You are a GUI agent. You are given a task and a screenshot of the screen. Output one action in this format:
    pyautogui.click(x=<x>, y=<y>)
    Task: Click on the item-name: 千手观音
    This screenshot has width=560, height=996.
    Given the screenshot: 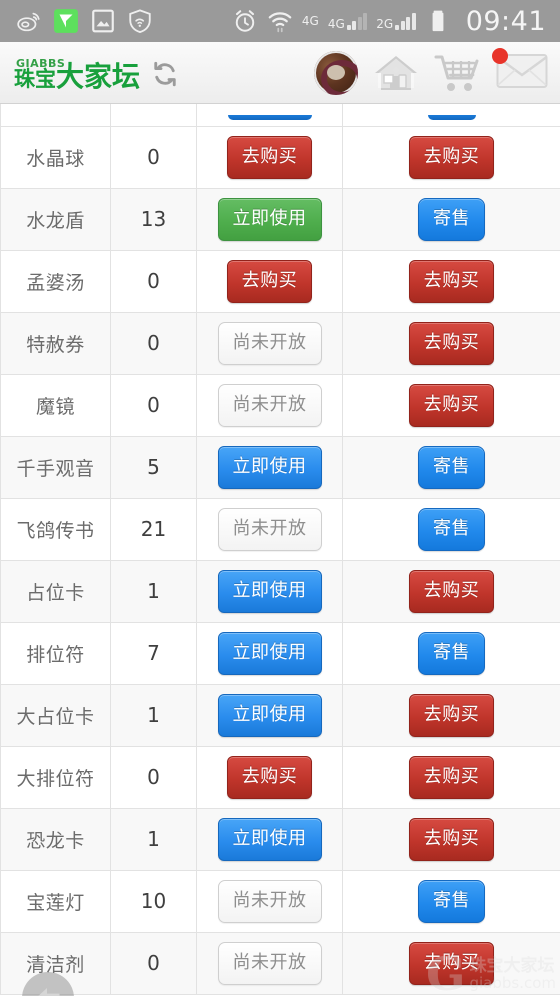 What is the action you would take?
    pyautogui.click(x=55, y=468)
    